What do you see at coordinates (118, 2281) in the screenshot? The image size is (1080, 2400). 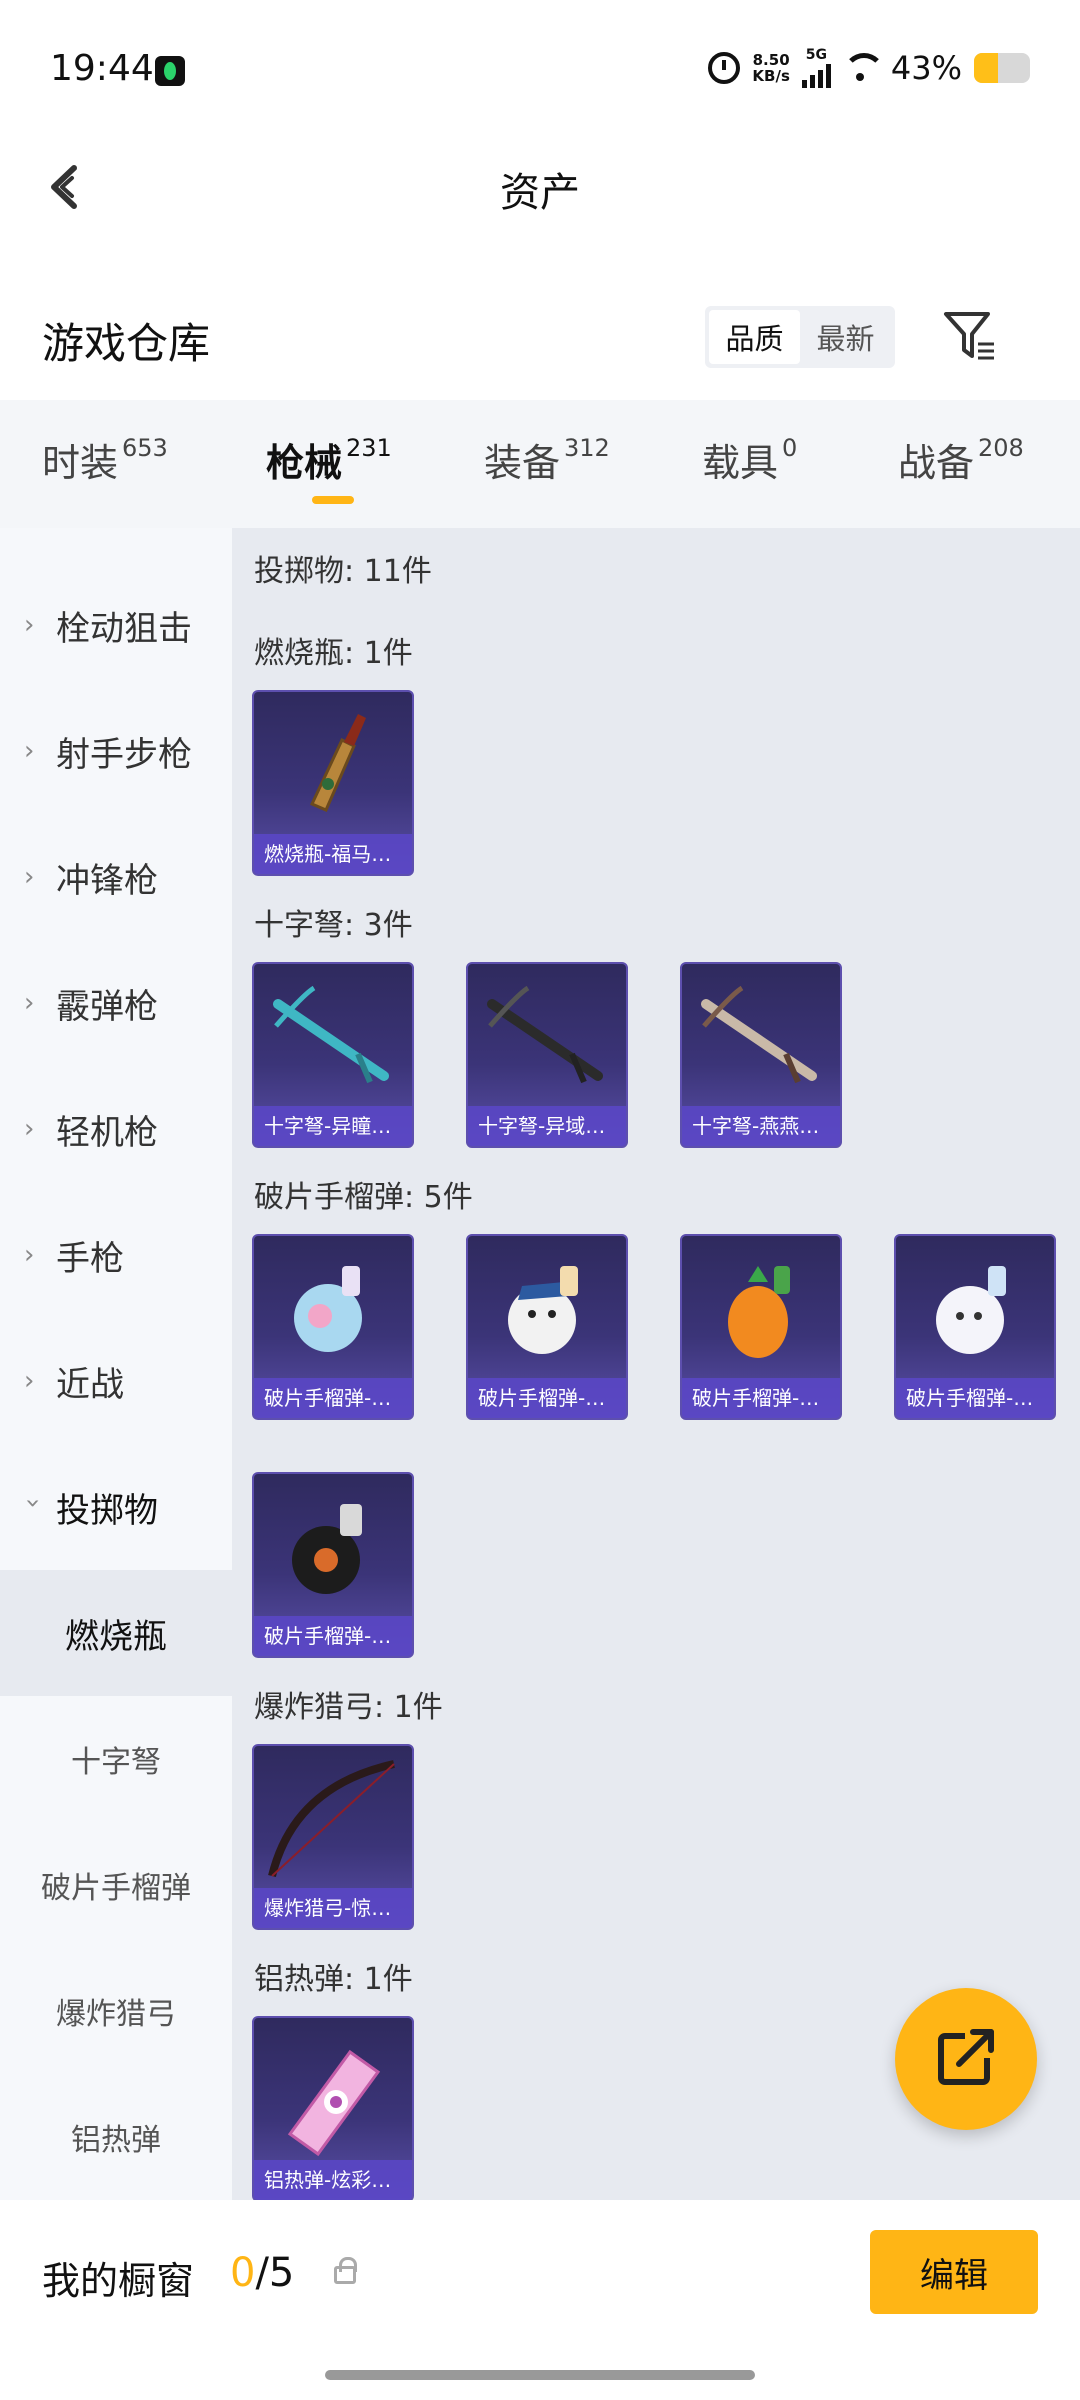 I see `showcase-label: 我的橱窗` at bounding box center [118, 2281].